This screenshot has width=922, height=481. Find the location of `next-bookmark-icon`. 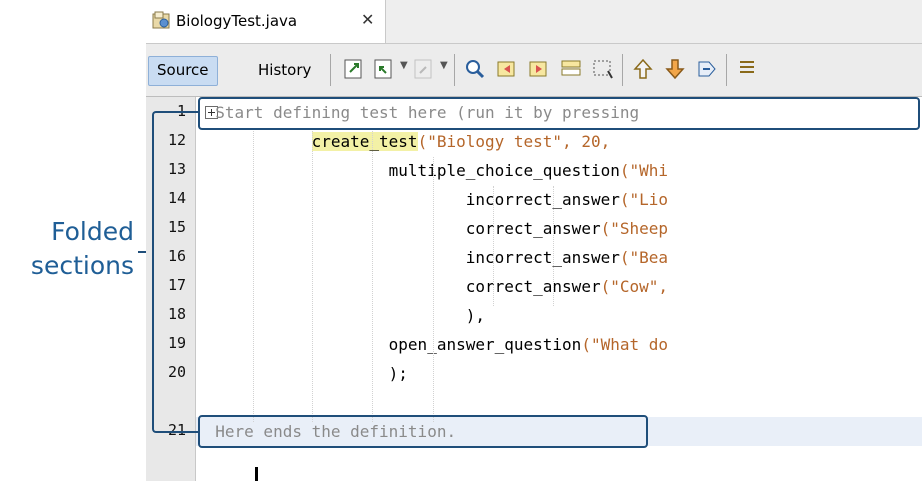

next-bookmark-icon is located at coordinates (675, 69).